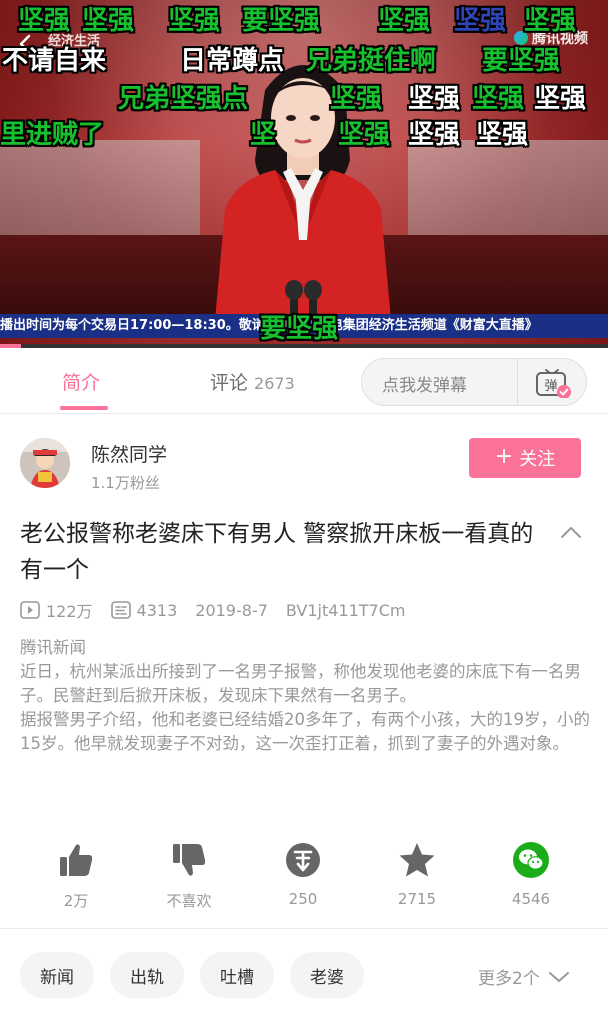 This screenshot has width=608, height=1024. I want to click on avatar, so click(45, 463).